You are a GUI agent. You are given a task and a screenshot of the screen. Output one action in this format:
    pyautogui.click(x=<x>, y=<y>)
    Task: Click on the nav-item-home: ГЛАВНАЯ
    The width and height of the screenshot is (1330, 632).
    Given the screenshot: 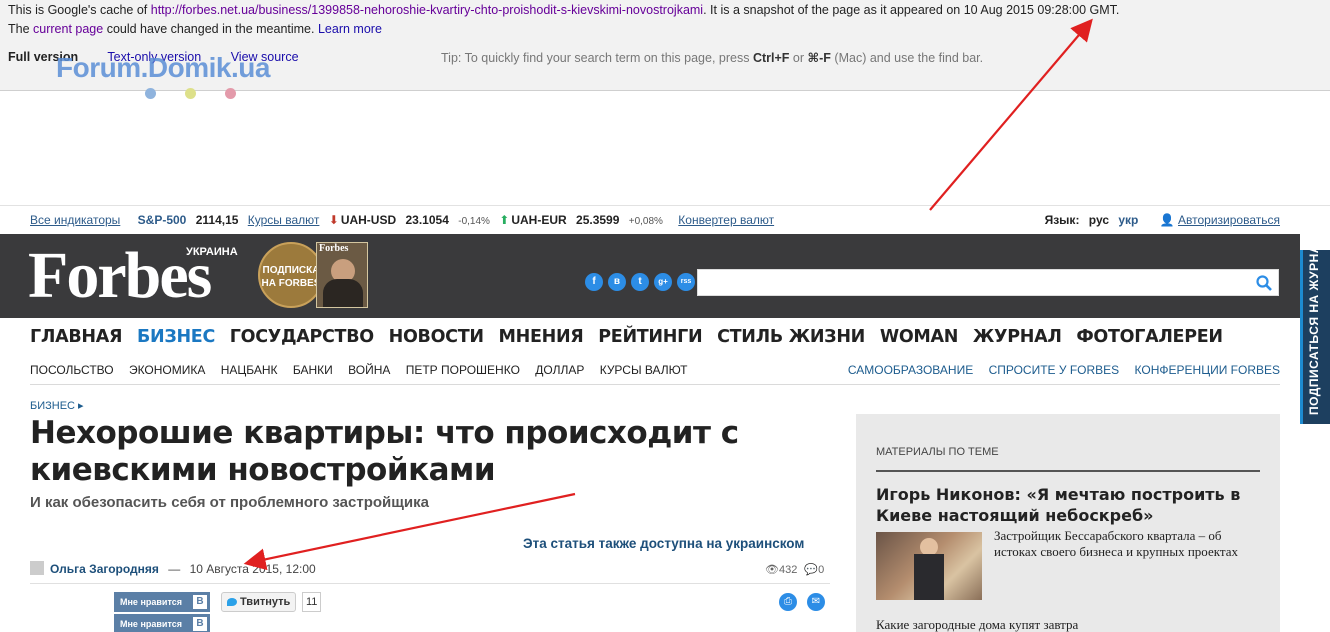 What is the action you would take?
    pyautogui.click(x=76, y=337)
    